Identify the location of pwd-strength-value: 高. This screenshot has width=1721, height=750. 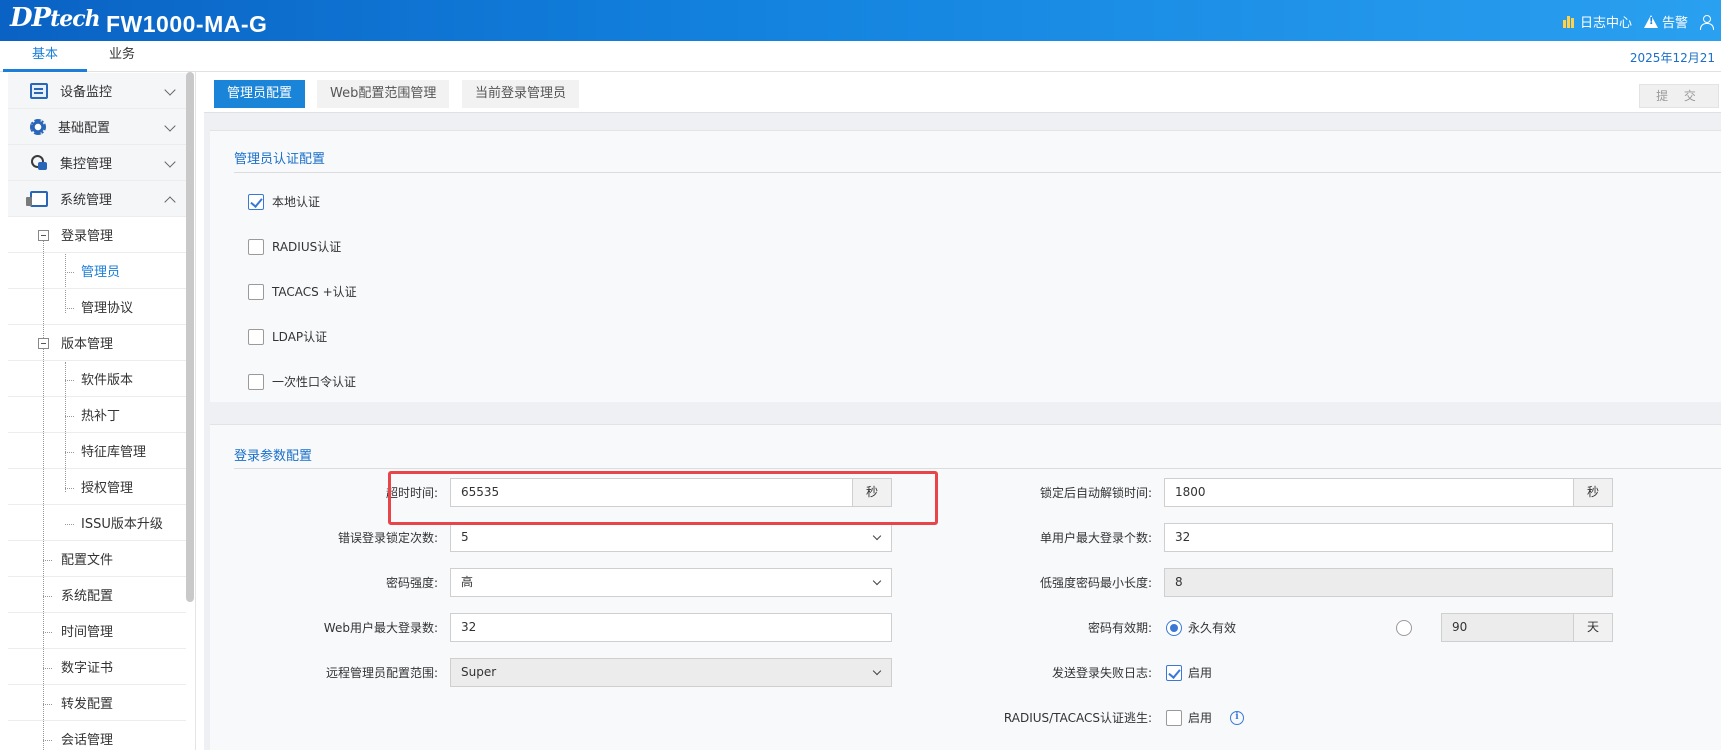
(467, 582).